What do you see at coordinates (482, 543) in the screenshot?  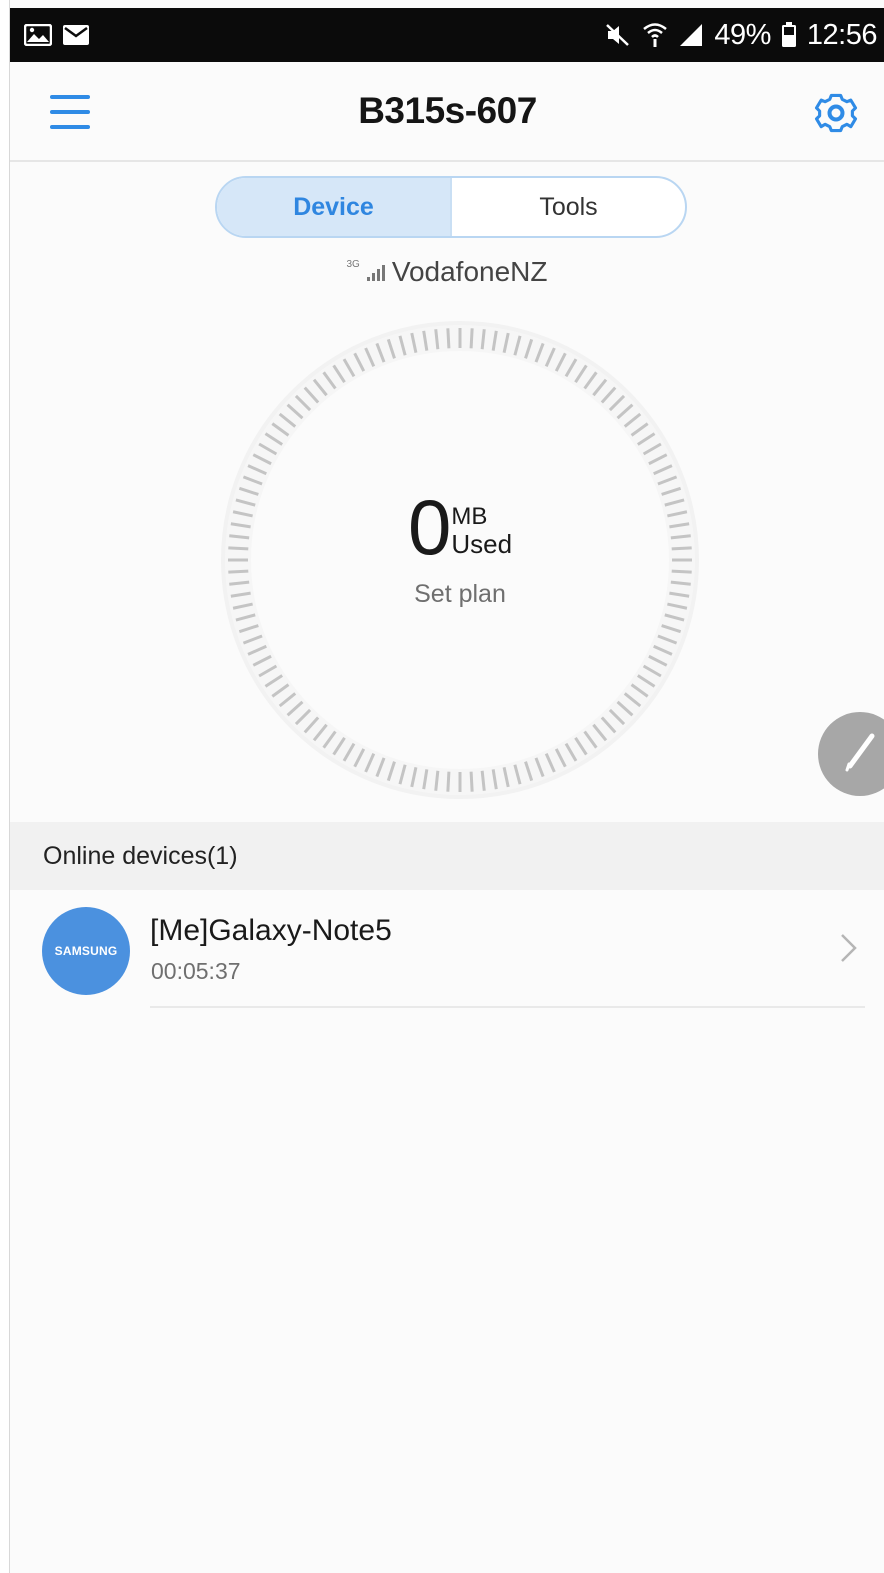 I see `usage-label: Used` at bounding box center [482, 543].